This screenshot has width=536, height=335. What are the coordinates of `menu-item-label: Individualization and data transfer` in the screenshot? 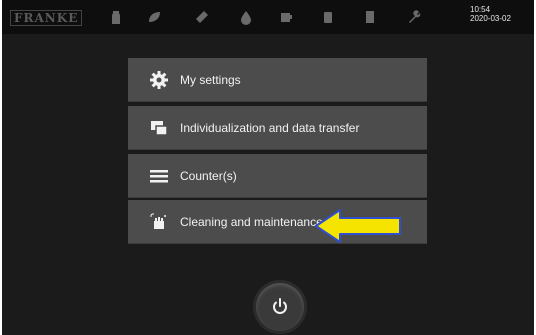 It's located at (270, 127).